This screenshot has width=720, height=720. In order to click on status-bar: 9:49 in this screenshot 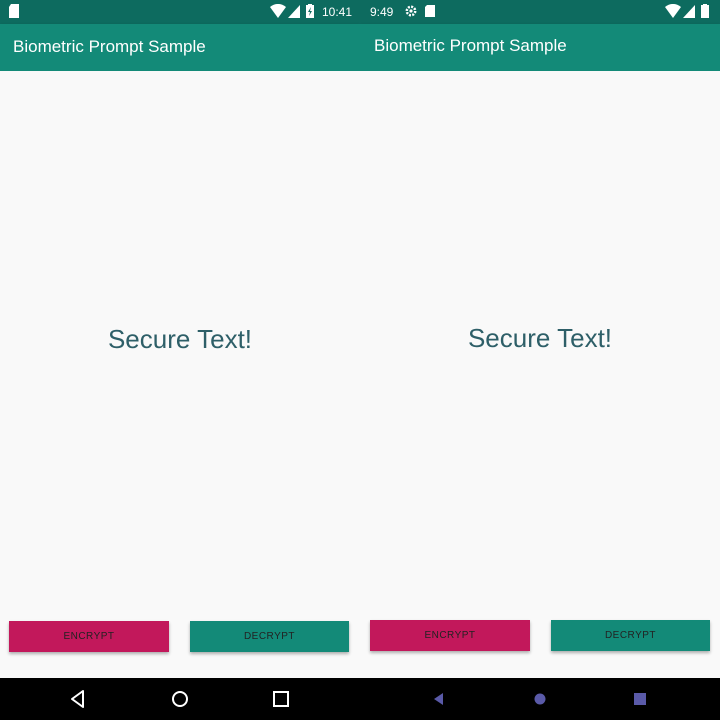, I will do `click(540, 12)`.